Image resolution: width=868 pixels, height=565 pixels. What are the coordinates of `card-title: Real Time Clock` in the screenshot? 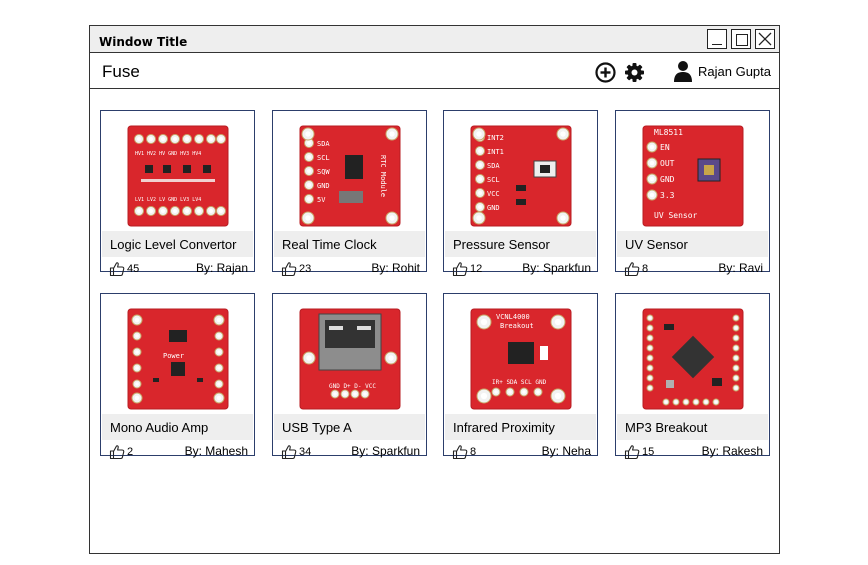 It's located at (329, 244).